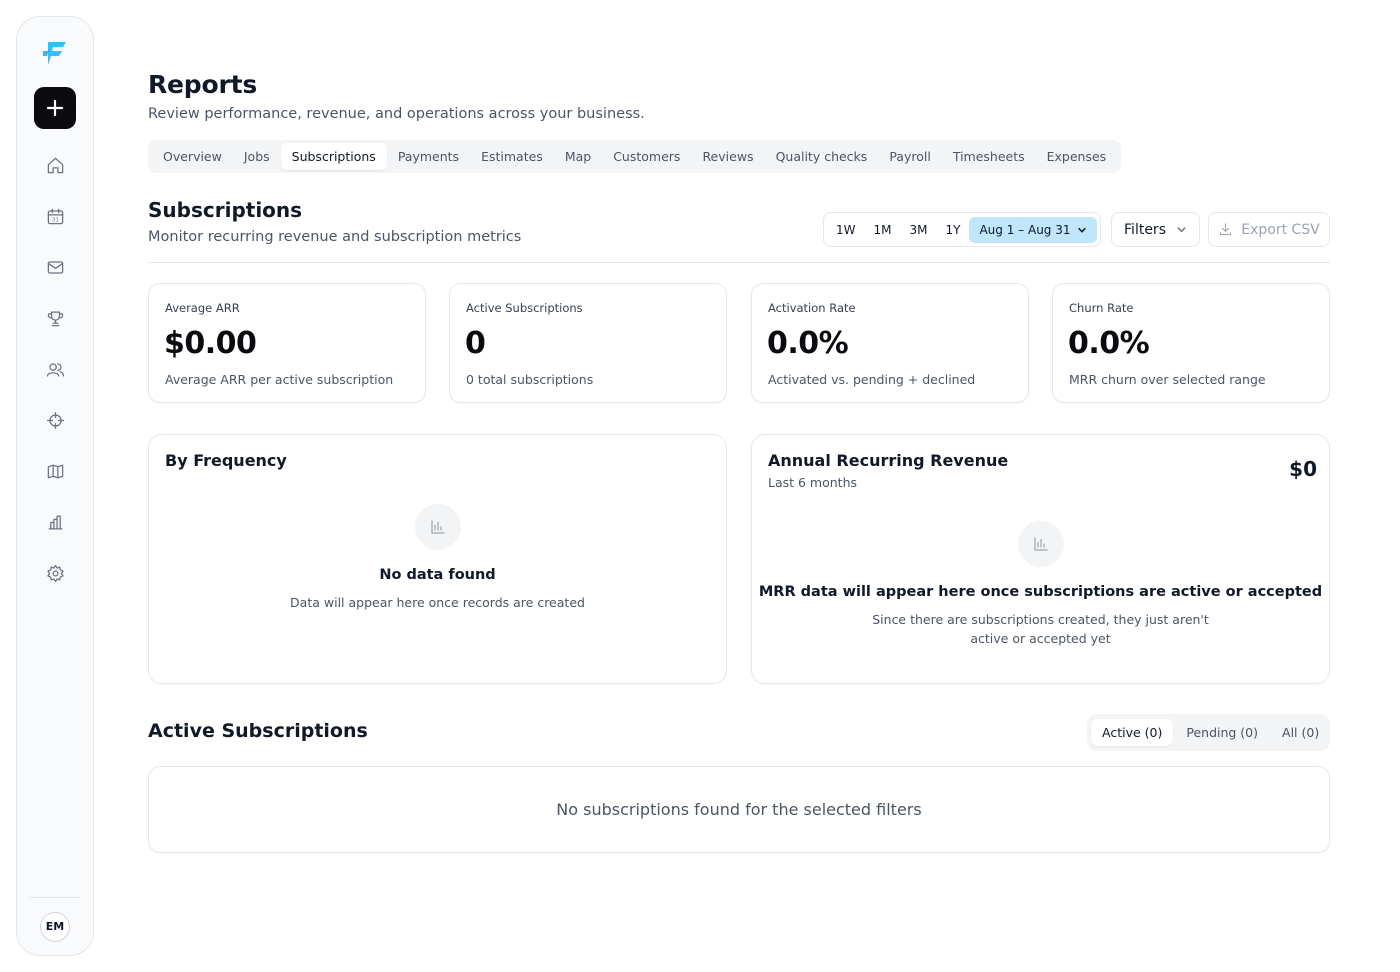 This screenshot has width=1400, height=972. Describe the element at coordinates (1167, 379) in the screenshot. I see `kpi-description: MRR churn over selected range` at that location.